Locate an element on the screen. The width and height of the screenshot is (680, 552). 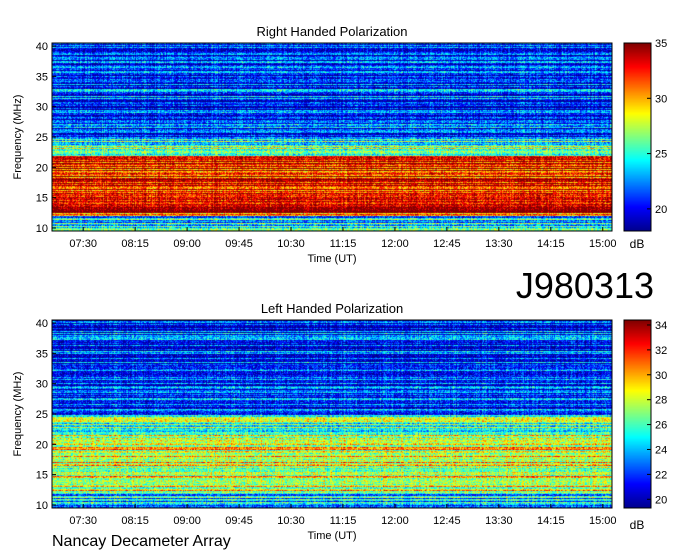
observation-id: J980313 is located at coordinates (585, 285).